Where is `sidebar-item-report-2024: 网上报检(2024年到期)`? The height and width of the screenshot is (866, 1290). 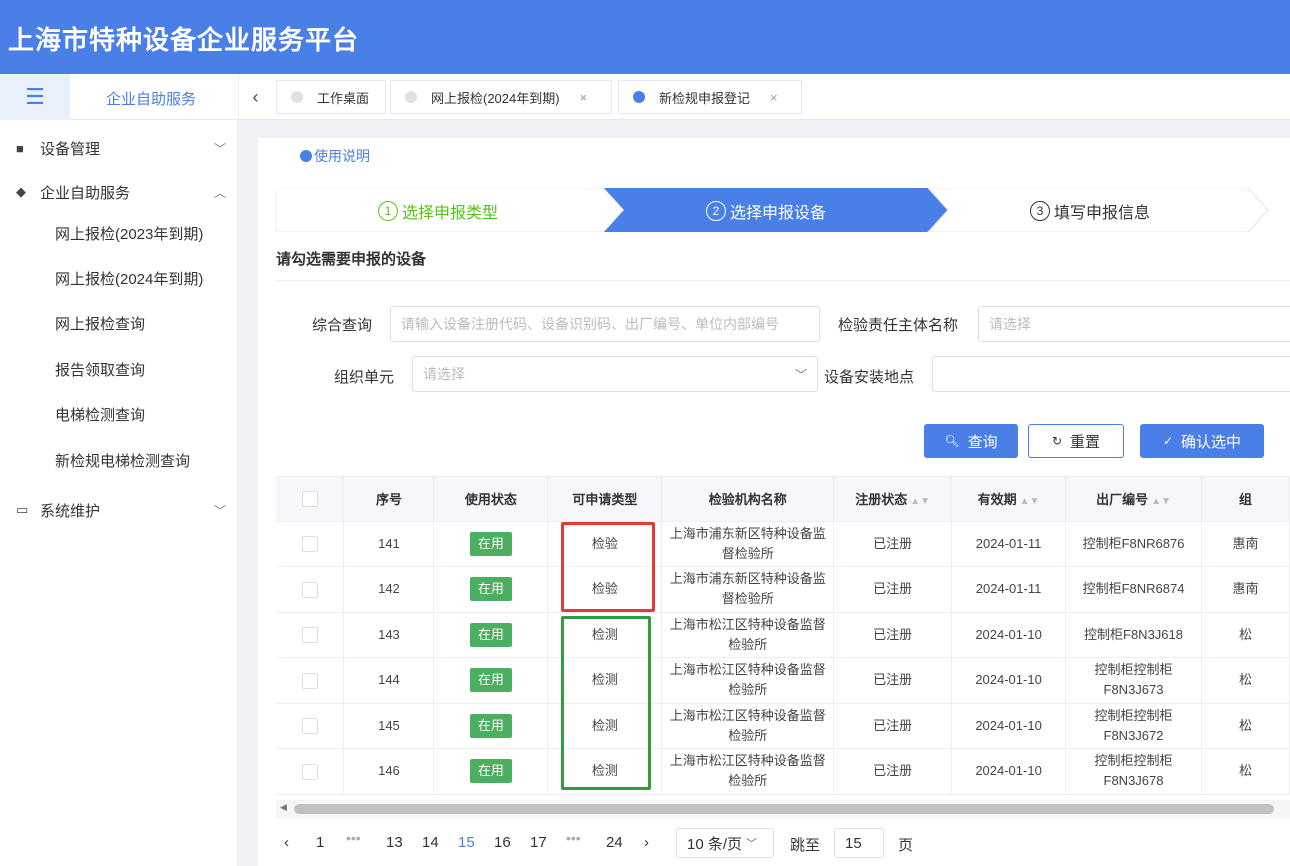
sidebar-item-report-2024: 网上报检(2024年到期) is located at coordinates (119, 278).